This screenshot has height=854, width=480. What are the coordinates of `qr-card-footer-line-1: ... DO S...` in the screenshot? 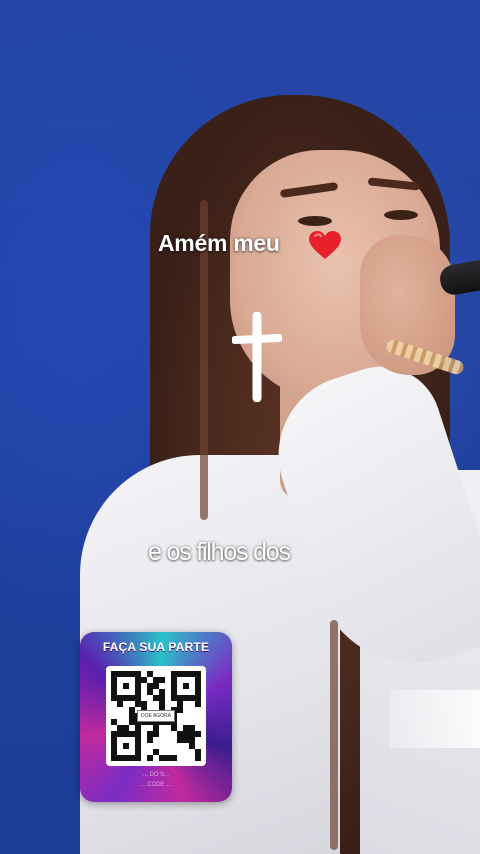 It's located at (156, 775).